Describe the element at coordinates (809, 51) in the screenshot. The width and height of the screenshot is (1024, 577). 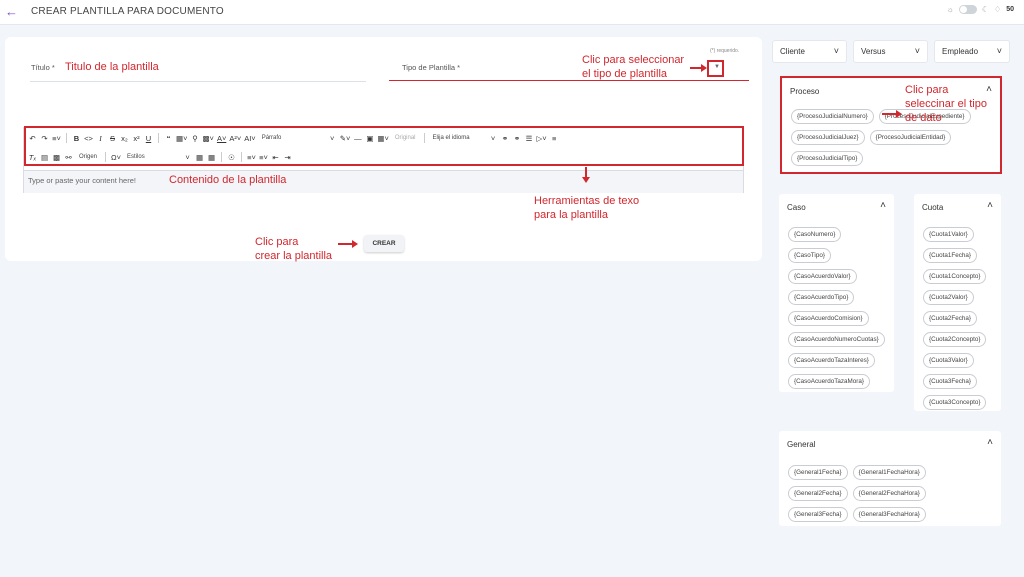
I see `cliente-dropdown: Cliente ˅` at that location.